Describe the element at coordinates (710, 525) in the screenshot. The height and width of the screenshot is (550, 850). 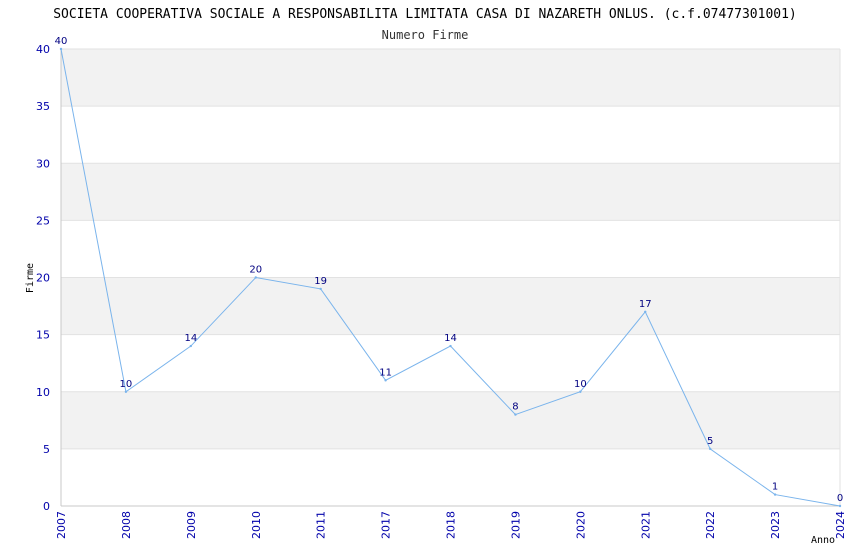
I see `x-tick-label: 2022` at that location.